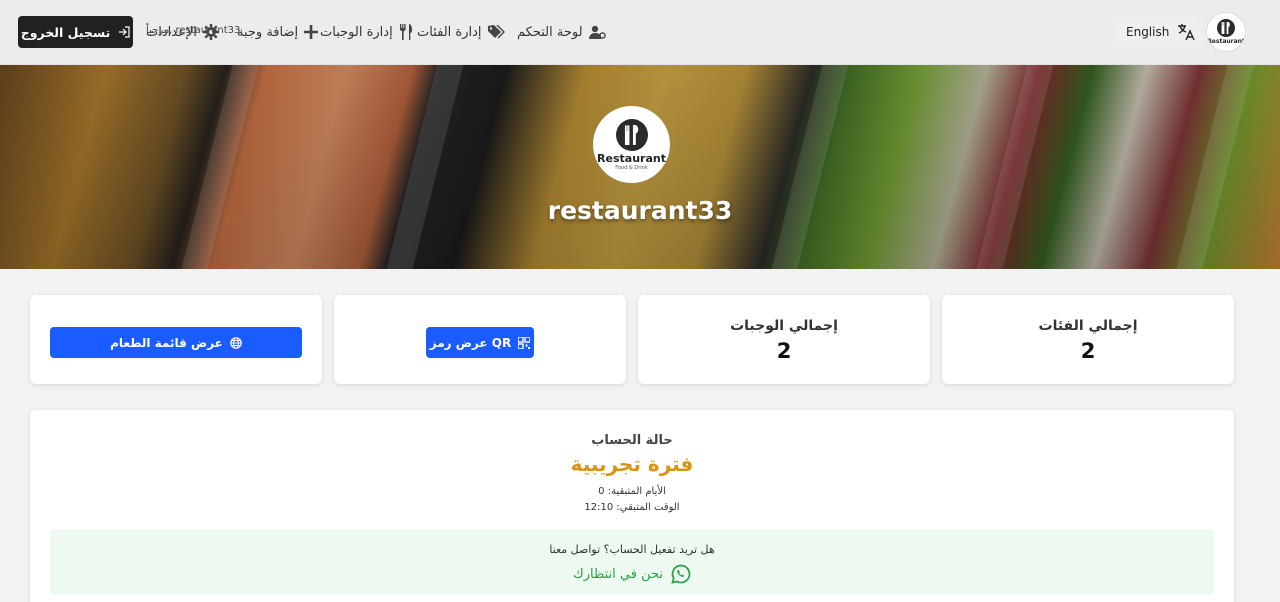 Image resolution: width=1280 pixels, height=602 pixels. What do you see at coordinates (65, 32) in the screenshot?
I see `logout-label: تسجيل الخروج` at bounding box center [65, 32].